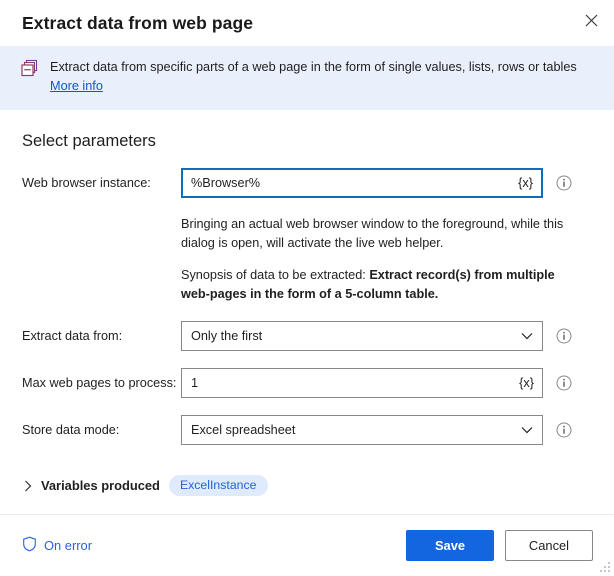  I want to click on close-icon, so click(591, 23).